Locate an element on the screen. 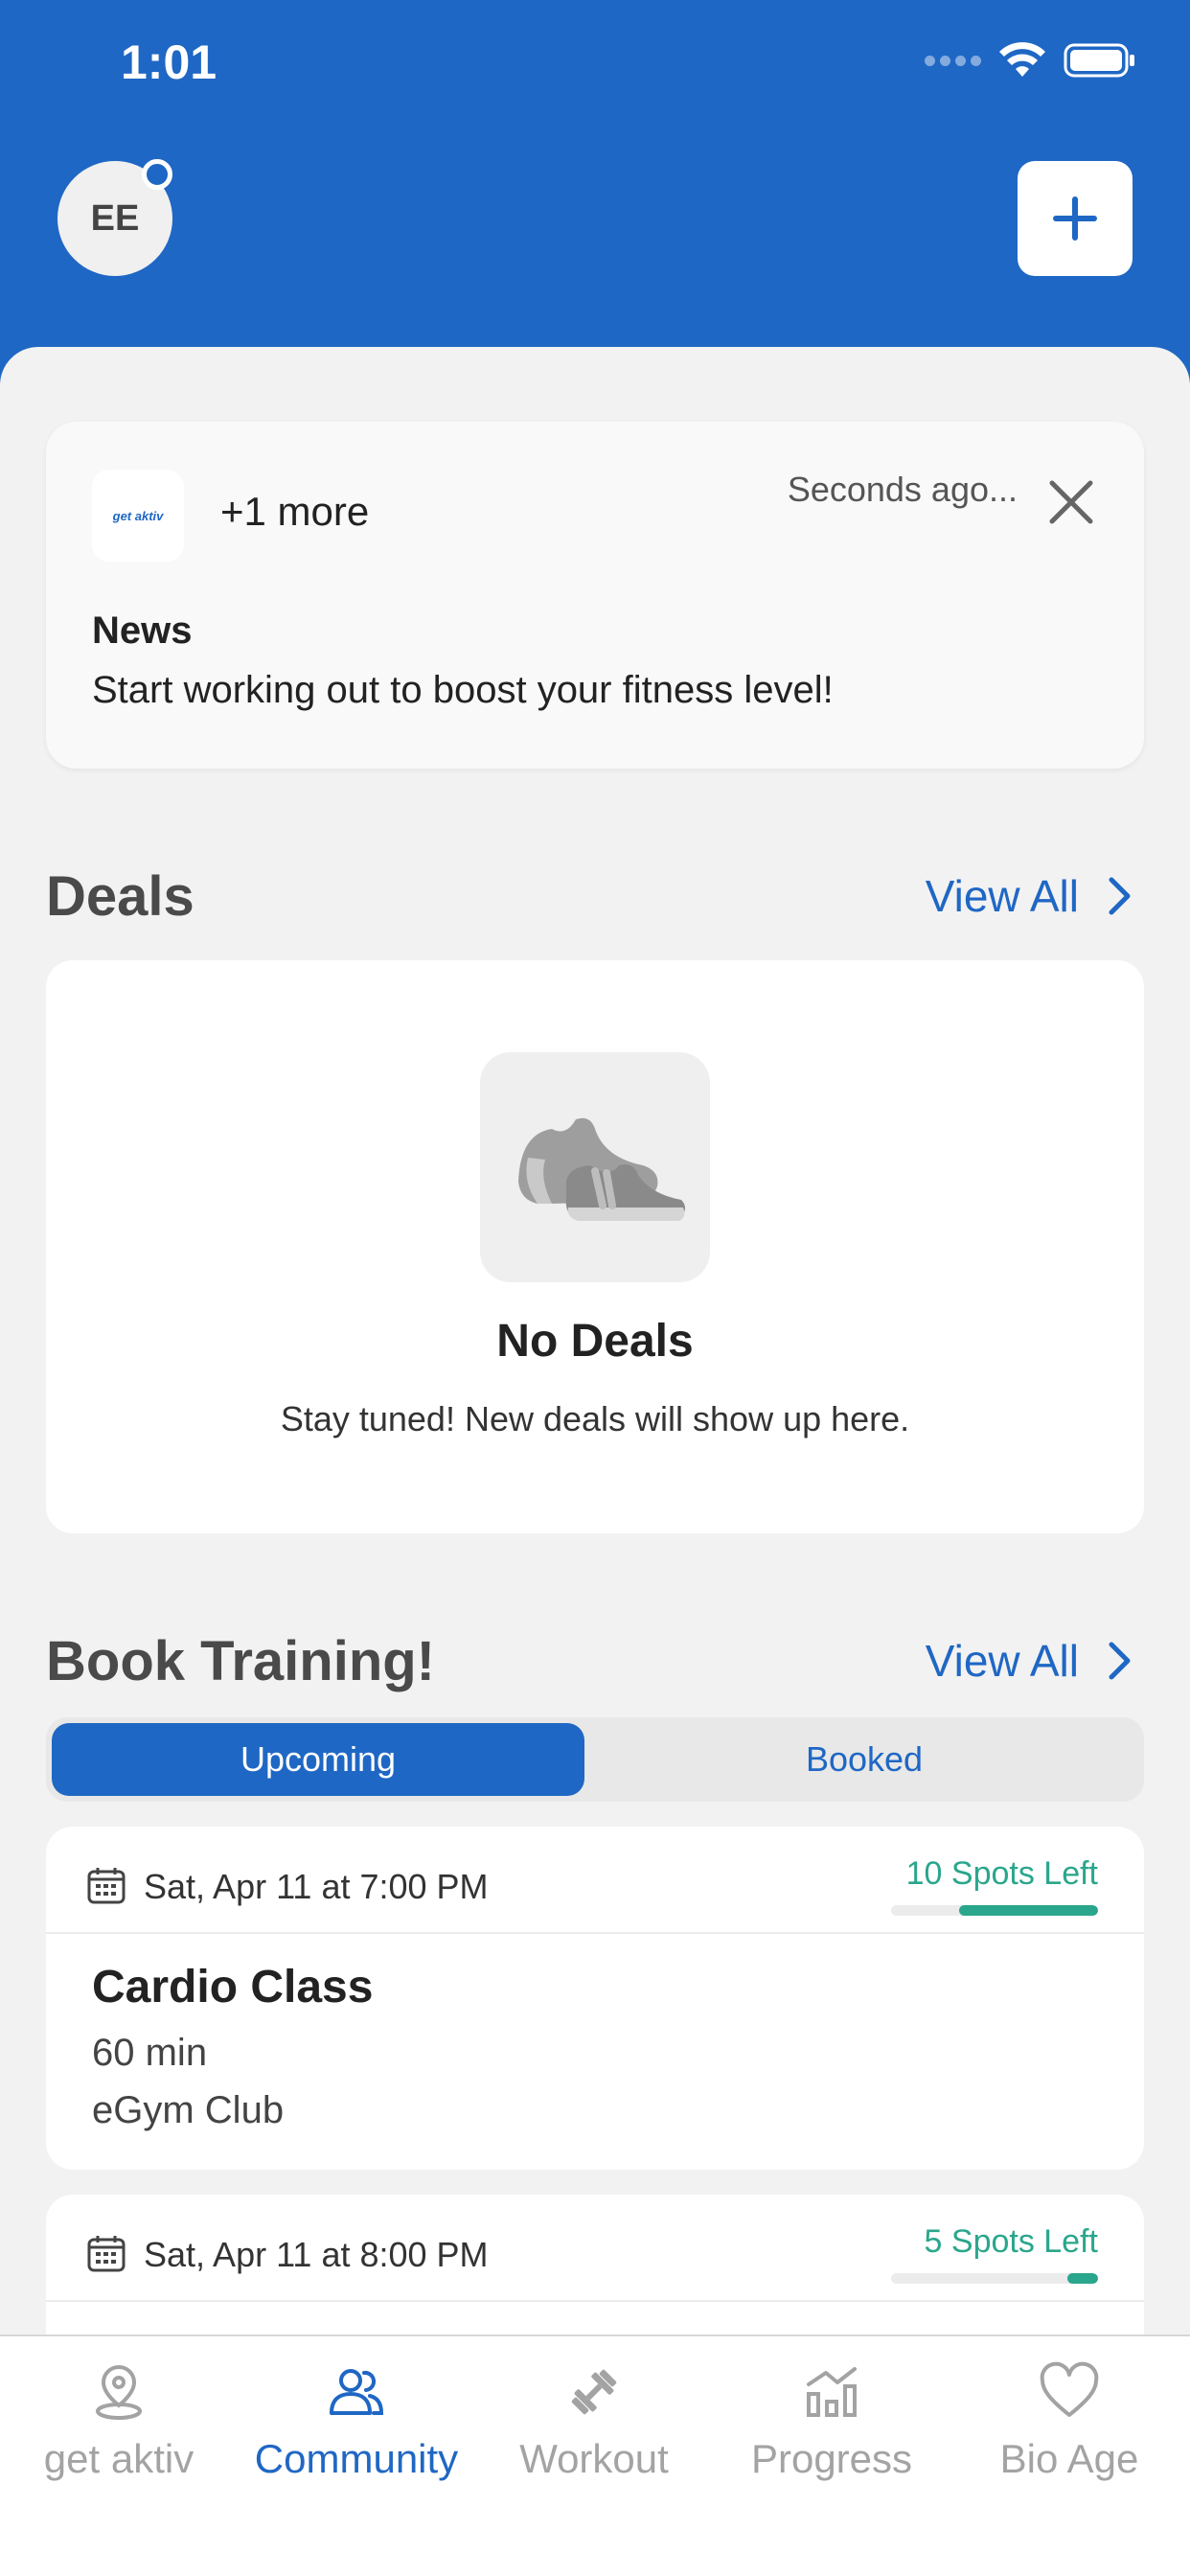  deals-section-title: Deals is located at coordinates (121, 897).